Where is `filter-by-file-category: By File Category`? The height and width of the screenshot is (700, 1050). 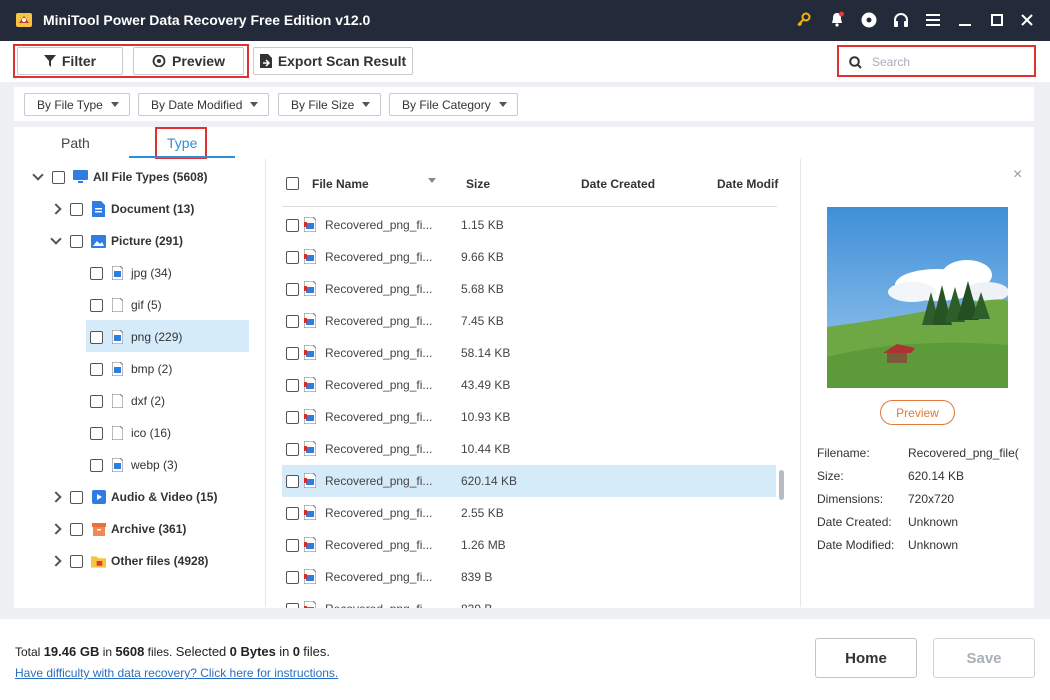
filter-by-file-category: By File Category is located at coordinates (453, 104).